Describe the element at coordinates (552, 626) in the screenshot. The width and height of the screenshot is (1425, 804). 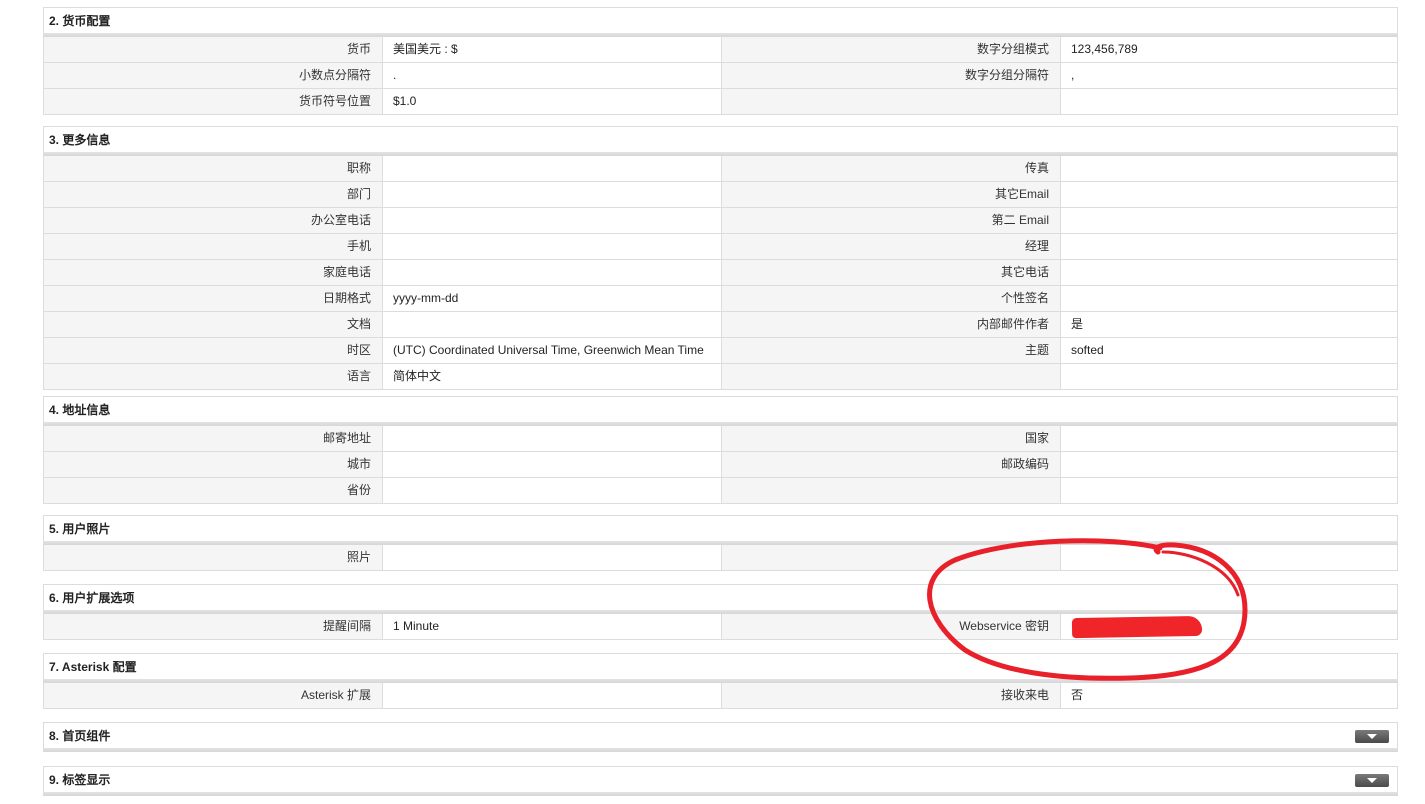
I see `field-value: 1 Minute` at that location.